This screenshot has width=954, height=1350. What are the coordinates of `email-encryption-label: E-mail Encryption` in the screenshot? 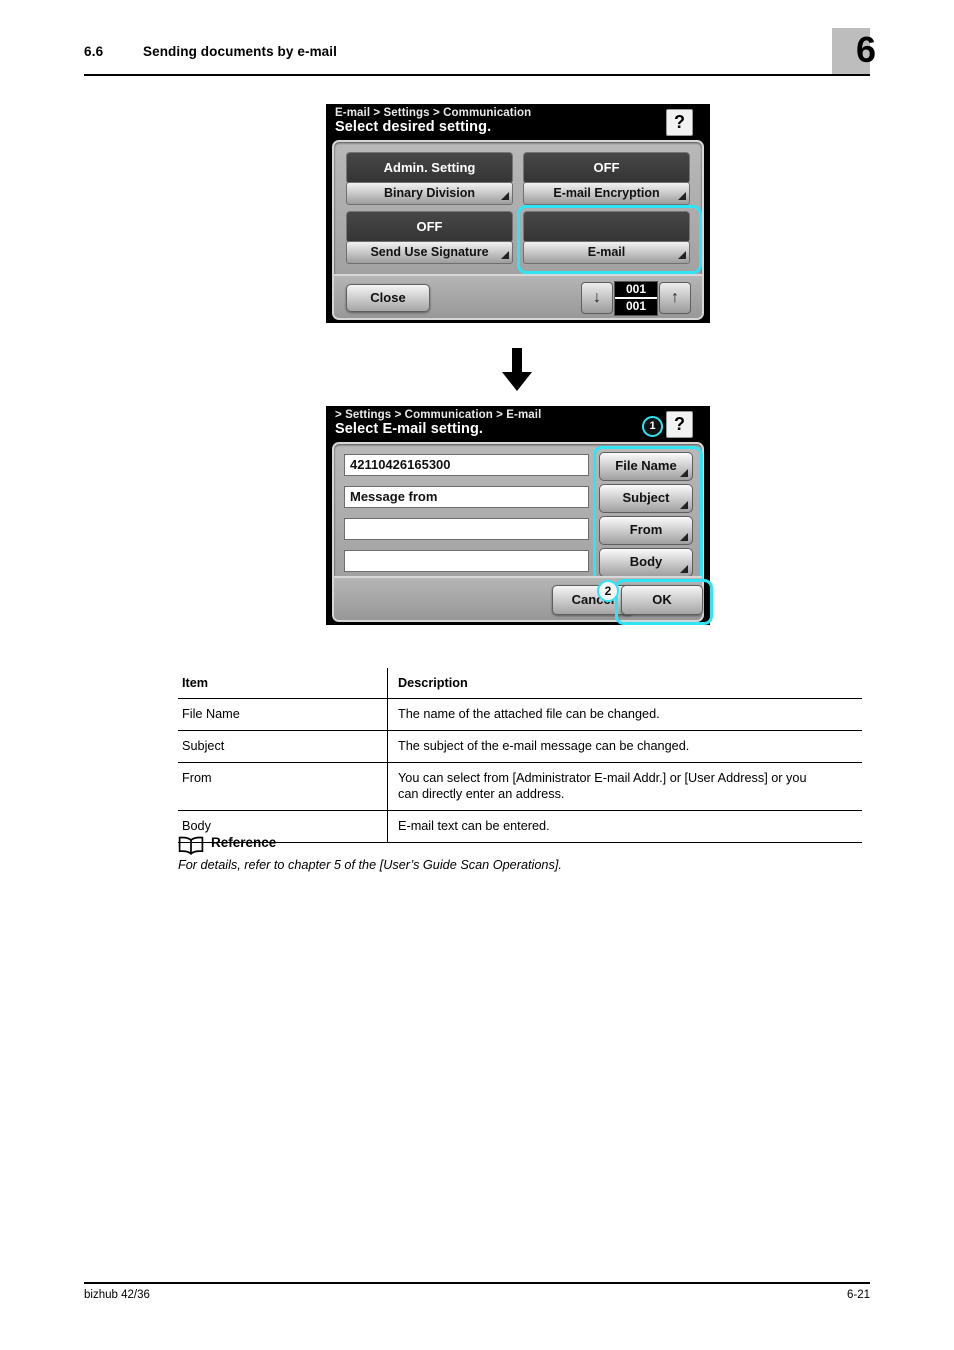 It's located at (606, 193).